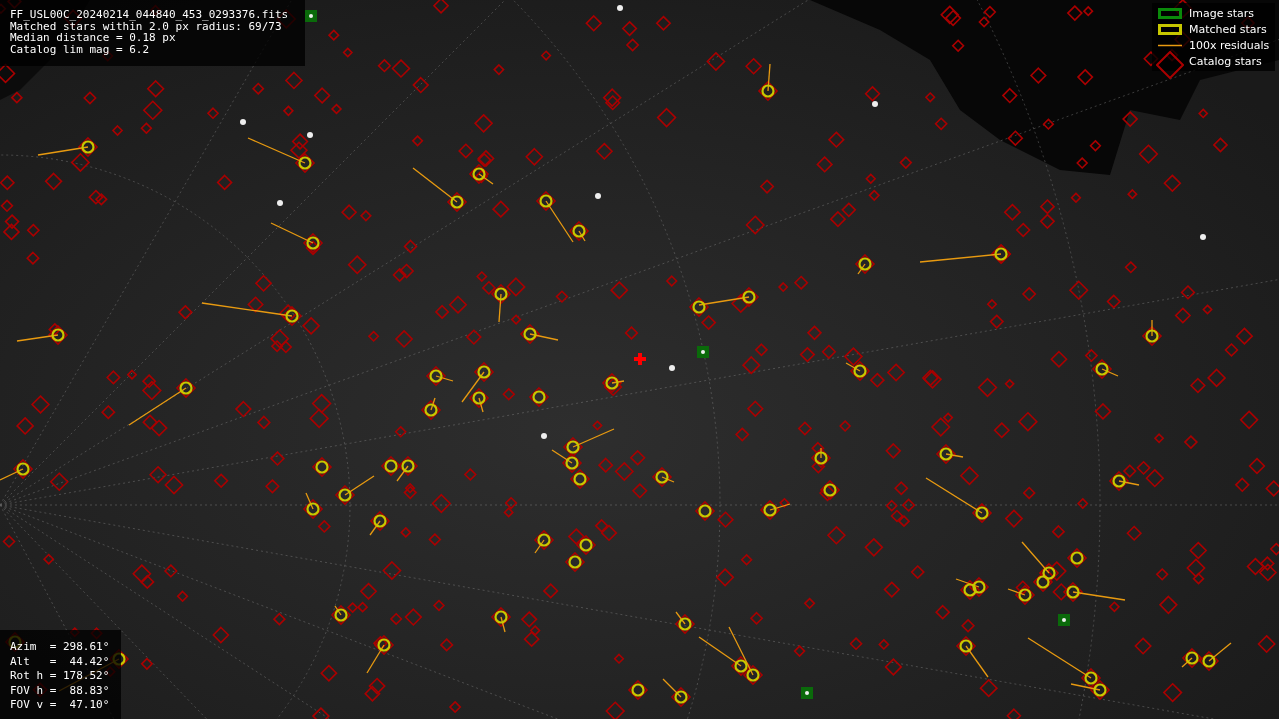 Image resolution: width=1279 pixels, height=719 pixels. What do you see at coordinates (1229, 45) in the screenshot?
I see `legend-label: 100x residuals` at bounding box center [1229, 45].